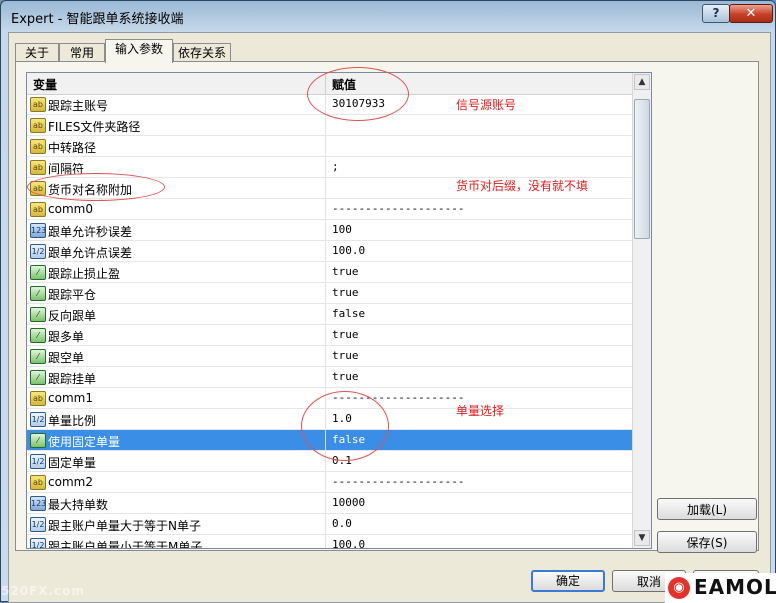  What do you see at coordinates (642, 169) in the screenshot?
I see `scroll-thumb` at bounding box center [642, 169].